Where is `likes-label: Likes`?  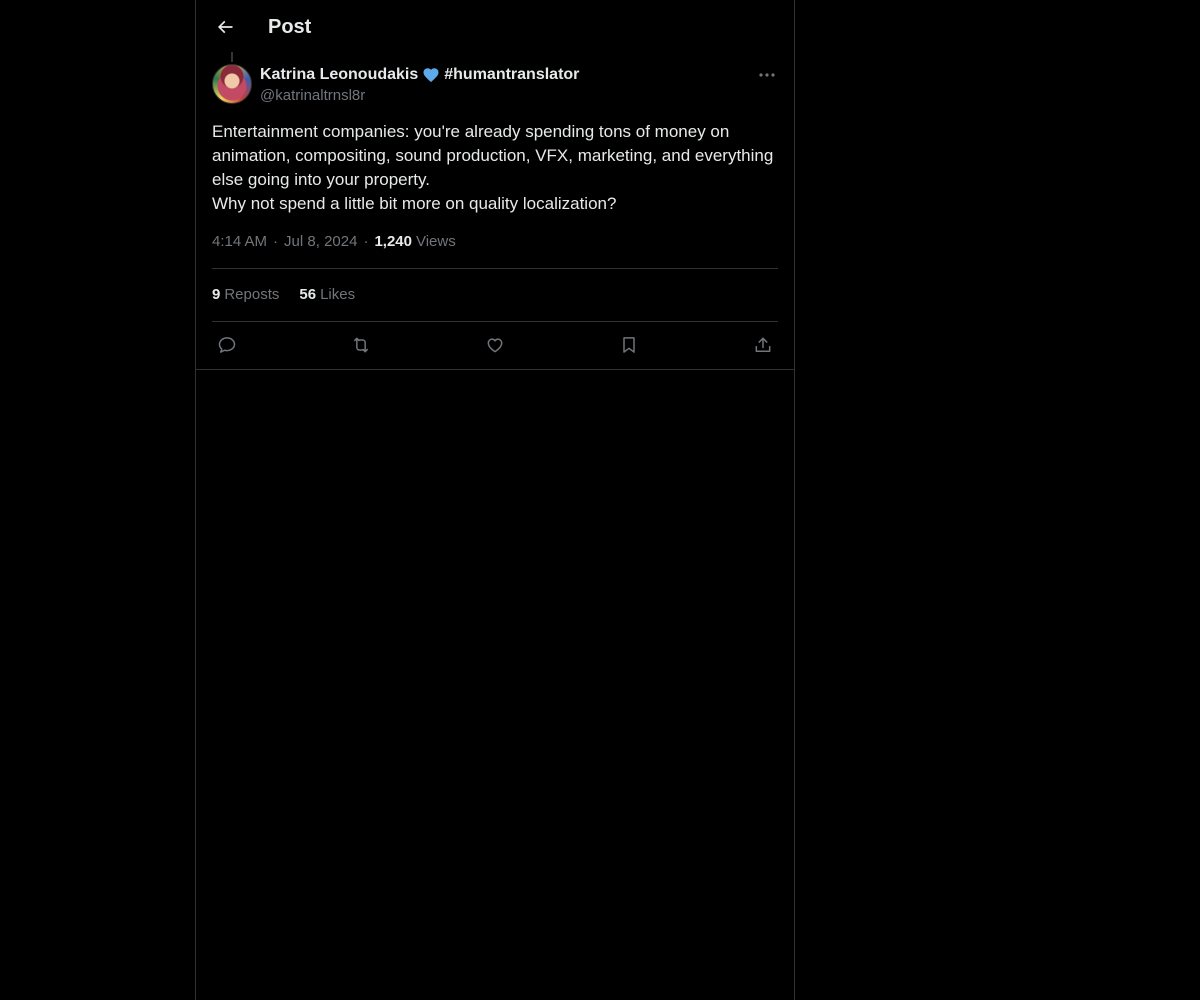 likes-label: Likes is located at coordinates (338, 294).